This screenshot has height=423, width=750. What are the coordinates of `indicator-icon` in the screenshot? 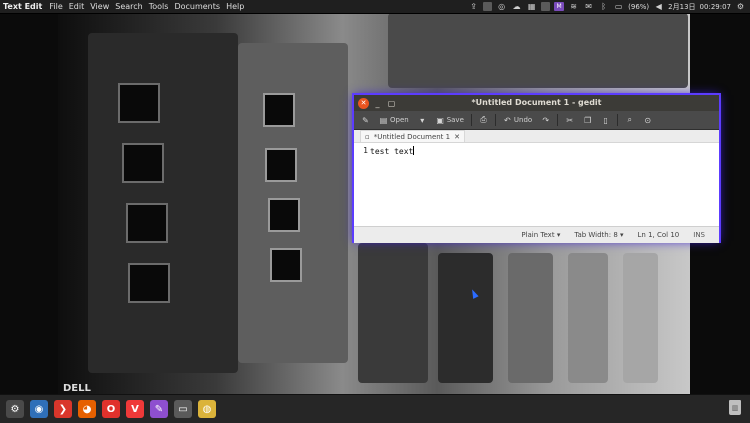 It's located at (546, 6).